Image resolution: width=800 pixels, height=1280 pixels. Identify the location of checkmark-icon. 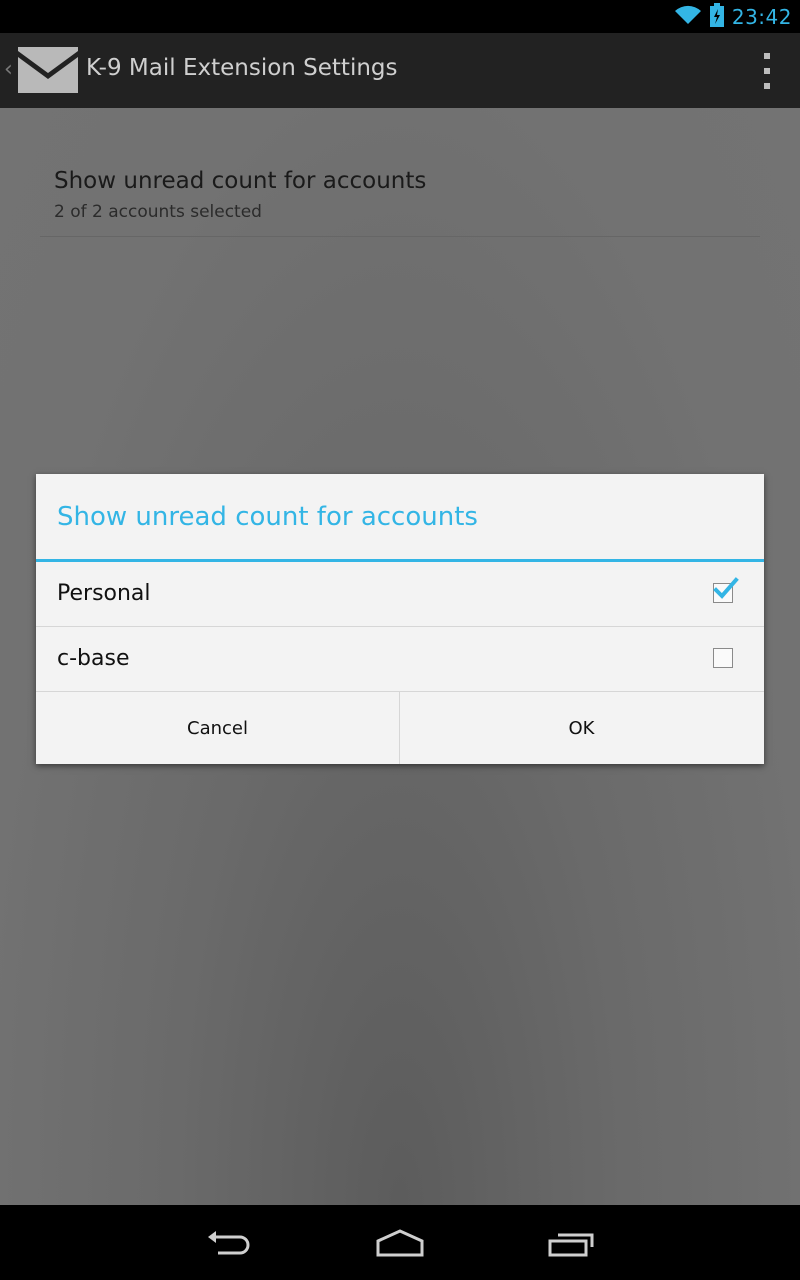
(726, 588).